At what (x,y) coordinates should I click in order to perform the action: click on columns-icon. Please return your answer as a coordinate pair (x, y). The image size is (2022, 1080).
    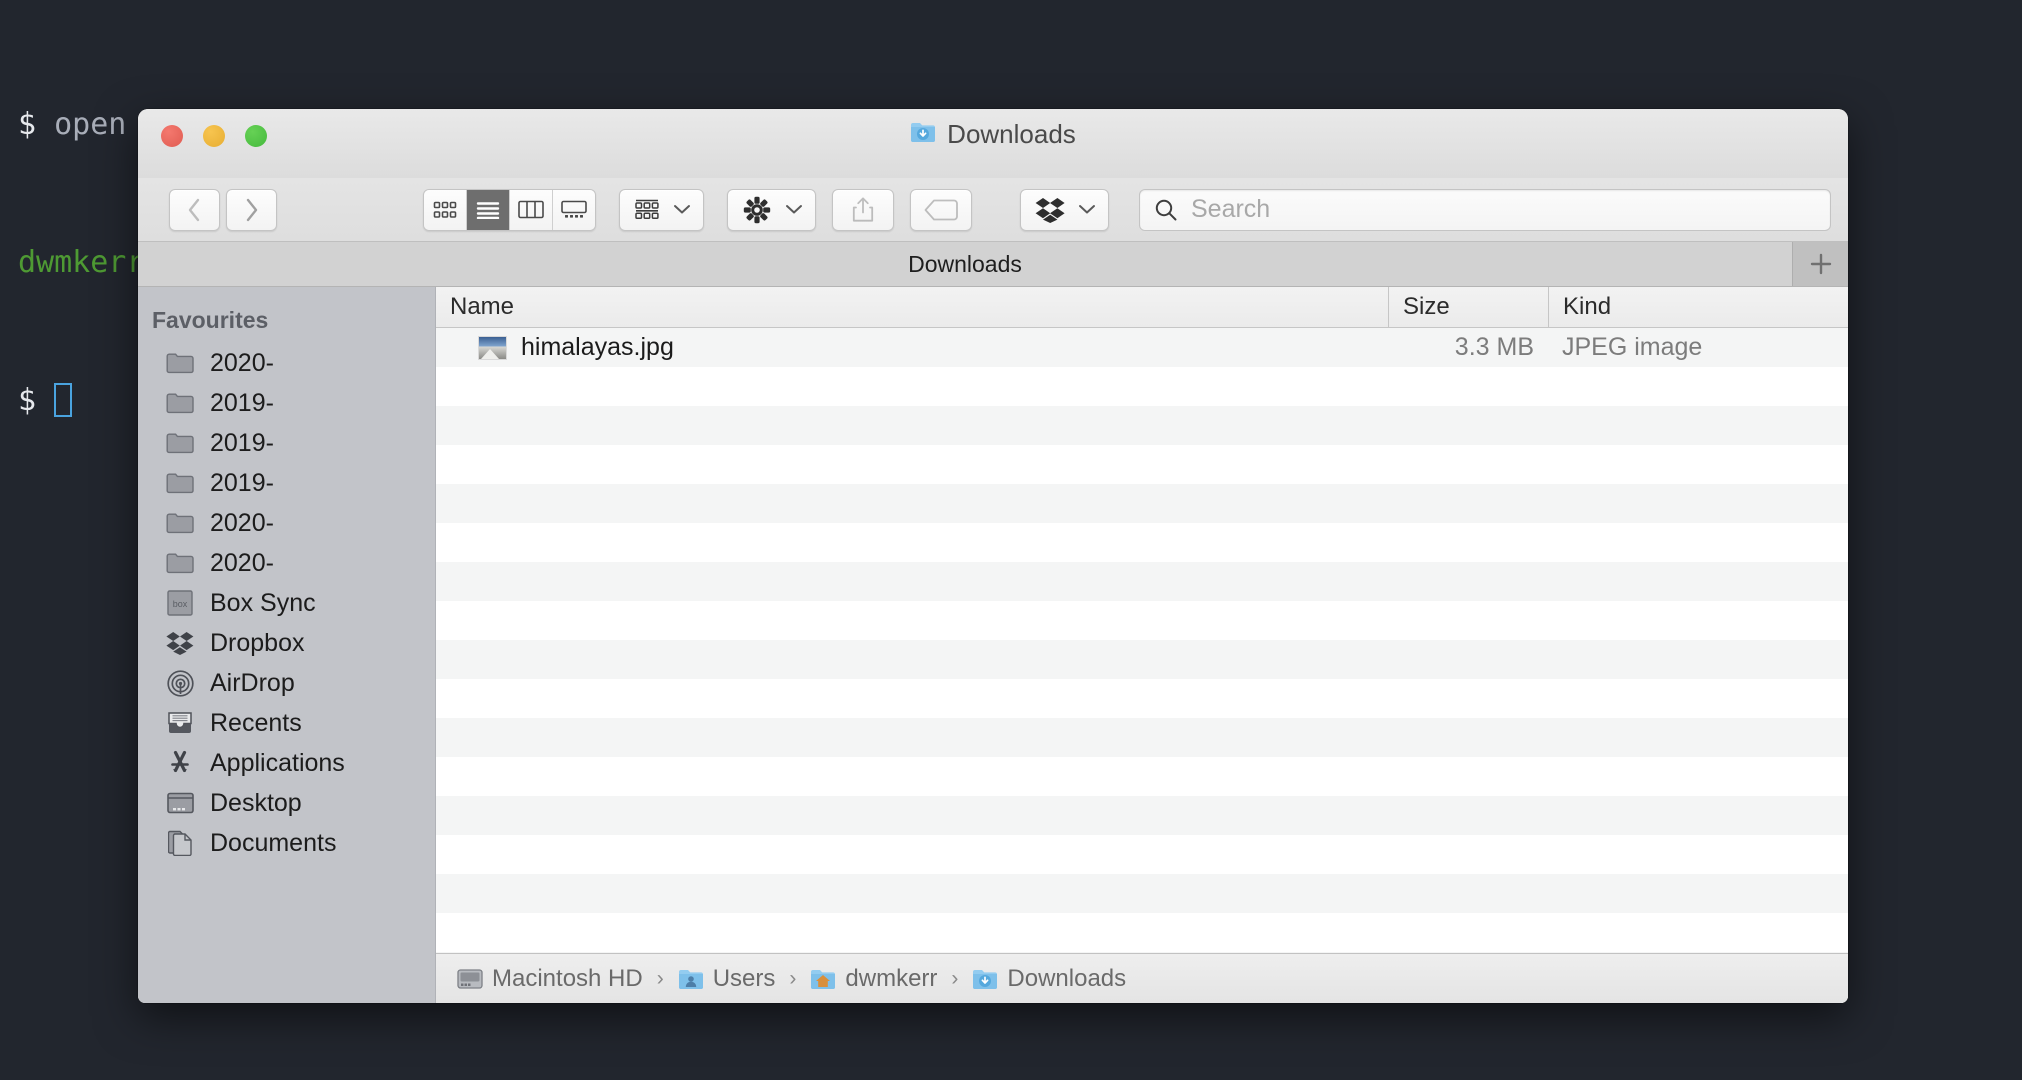
    Looking at the image, I should click on (531, 209).